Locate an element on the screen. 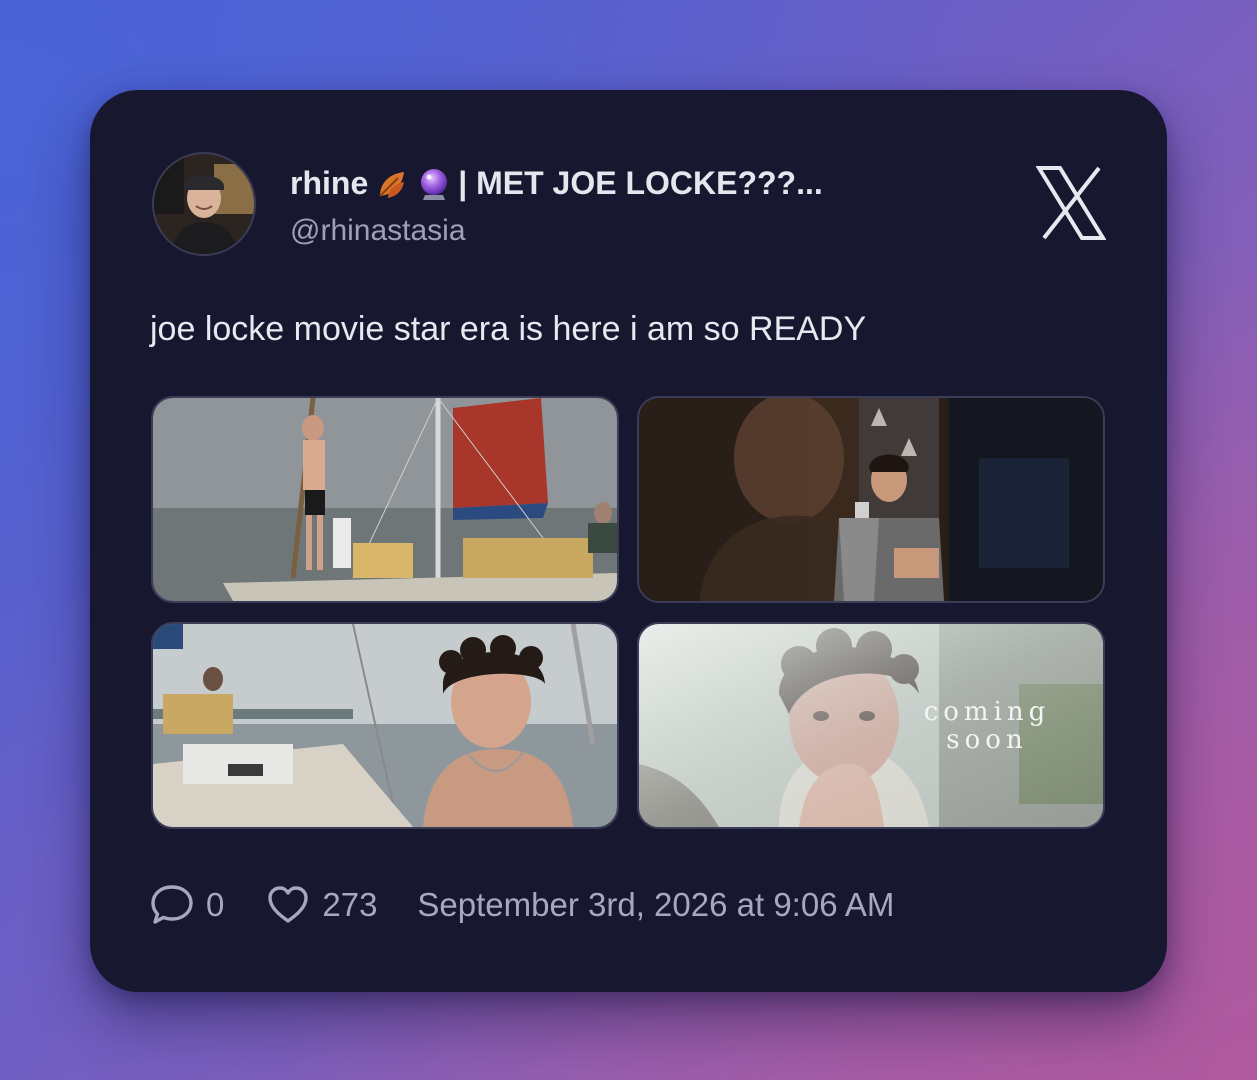 The height and width of the screenshot is (1080, 1257). like-count: 273 is located at coordinates (350, 904).